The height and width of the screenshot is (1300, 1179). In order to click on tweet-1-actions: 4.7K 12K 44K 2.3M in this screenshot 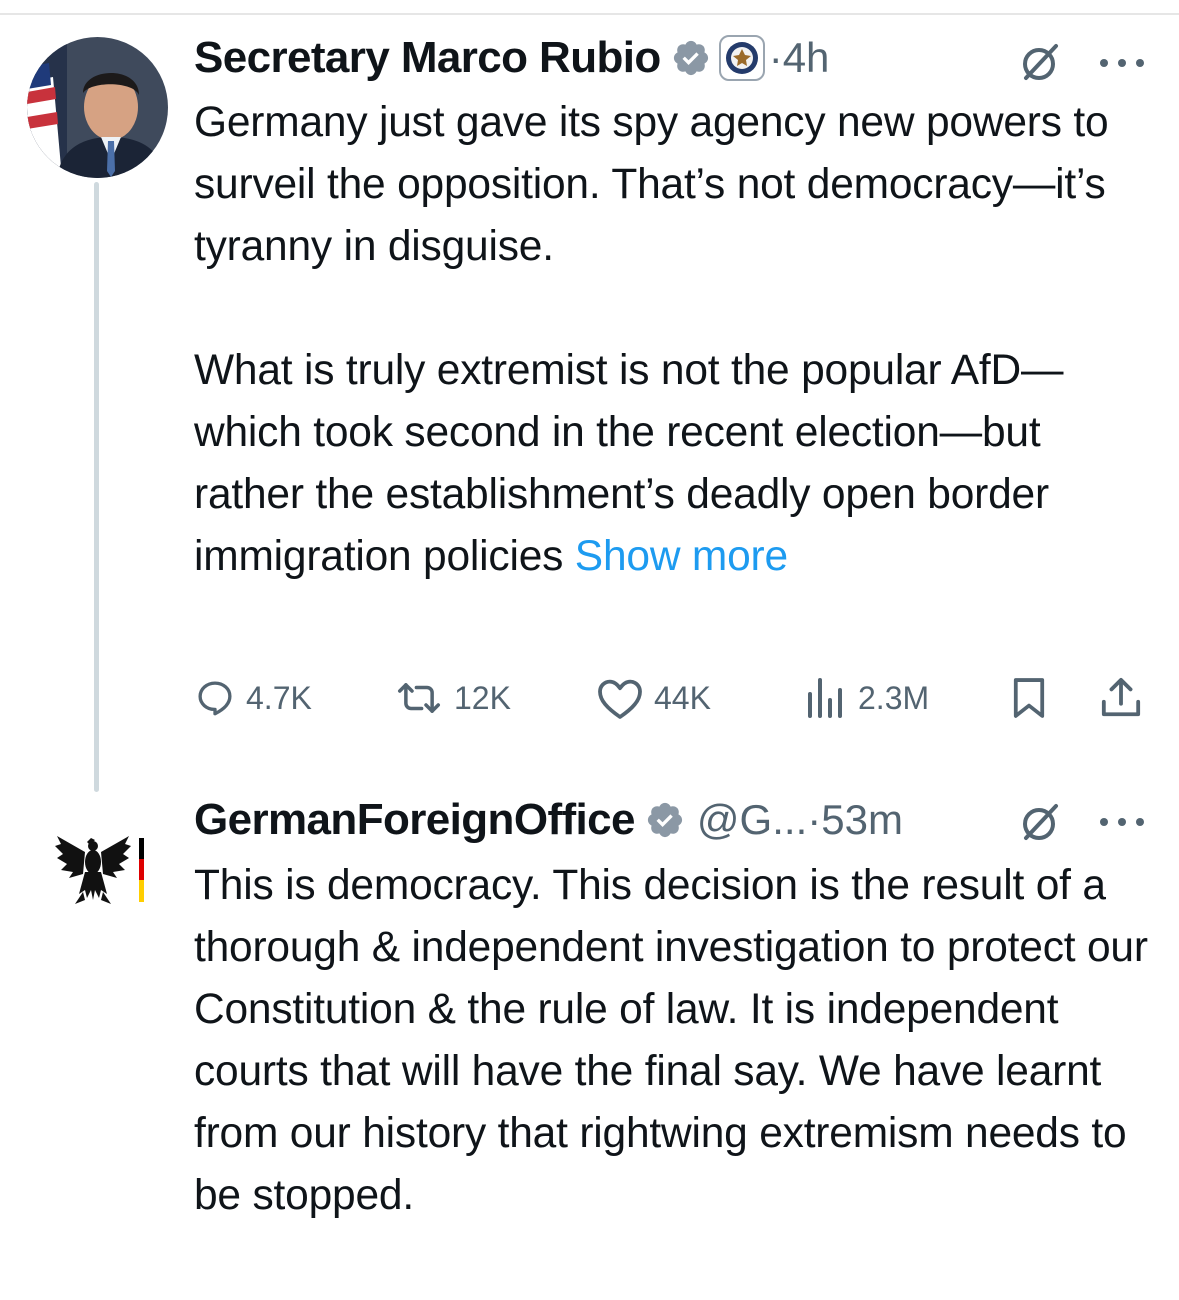, I will do `click(674, 698)`.